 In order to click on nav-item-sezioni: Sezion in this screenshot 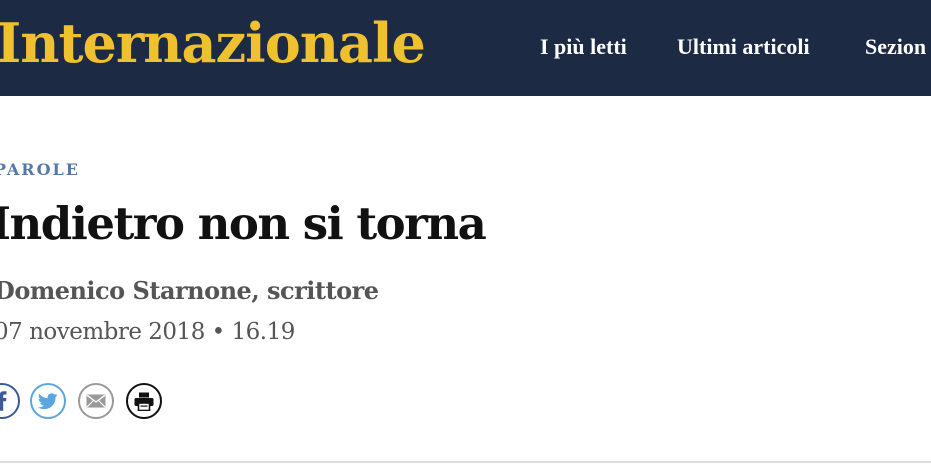, I will do `click(895, 47)`.